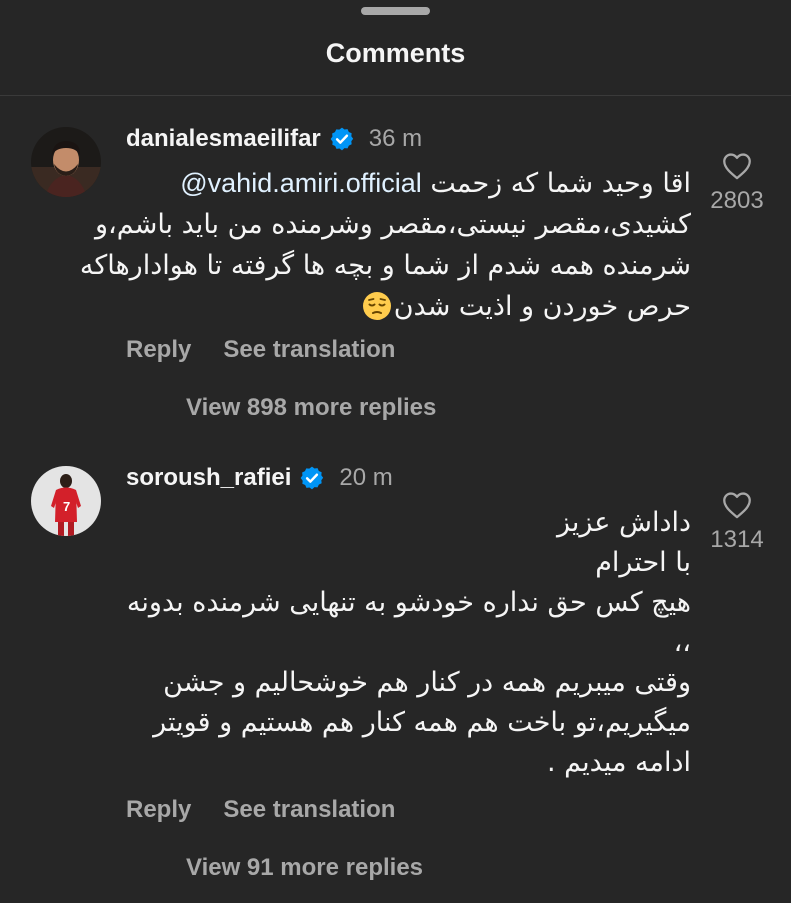  What do you see at coordinates (682, 642) in the screenshot?
I see `comment-line: ،،` at bounding box center [682, 642].